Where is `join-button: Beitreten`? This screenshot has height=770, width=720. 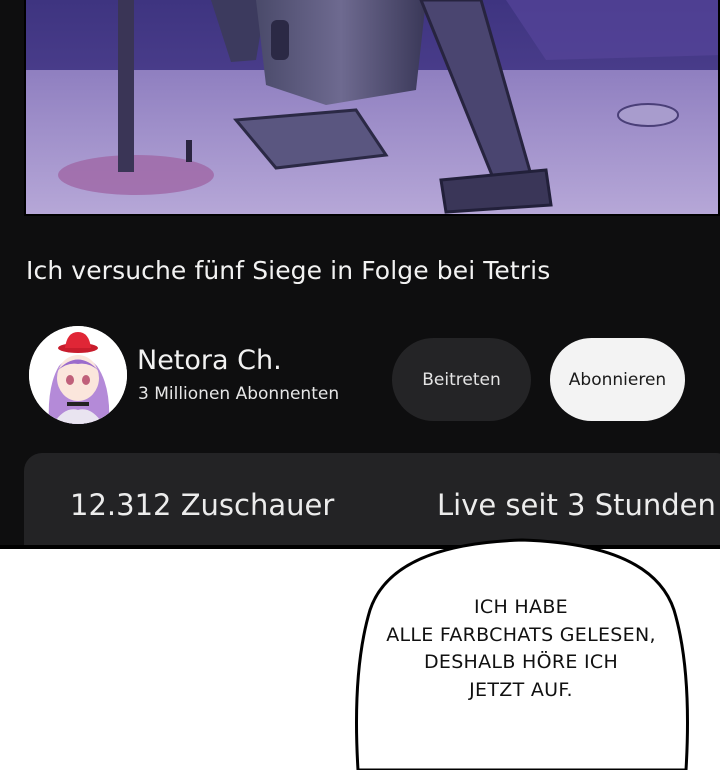 join-button: Beitreten is located at coordinates (461, 379).